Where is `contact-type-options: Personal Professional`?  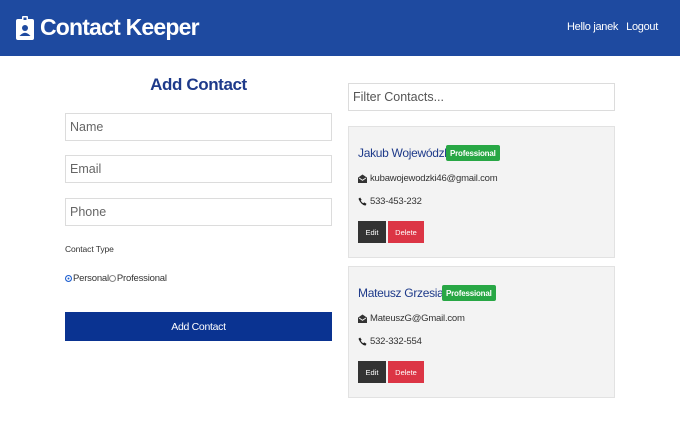
contact-type-options: Personal Professional is located at coordinates (116, 278).